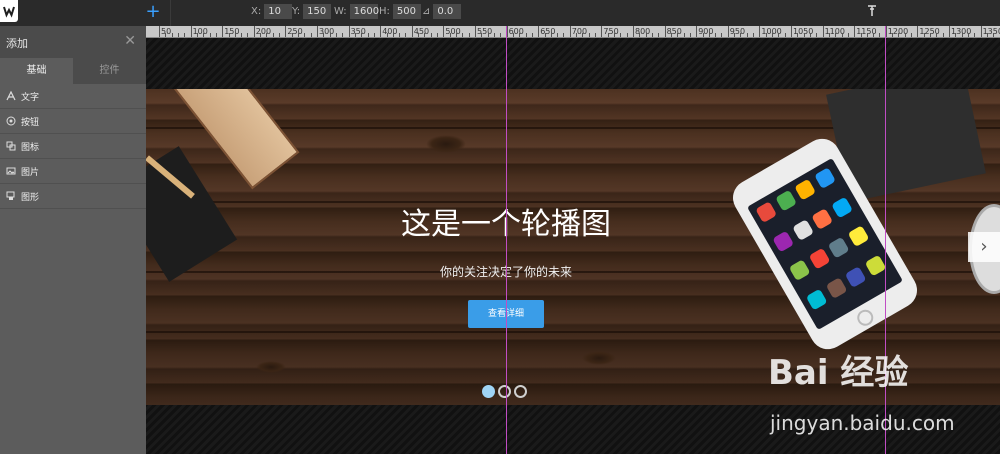 This screenshot has height=454, width=1000. What do you see at coordinates (706, 31) in the screenshot?
I see `ruler-label: 900` at bounding box center [706, 31].